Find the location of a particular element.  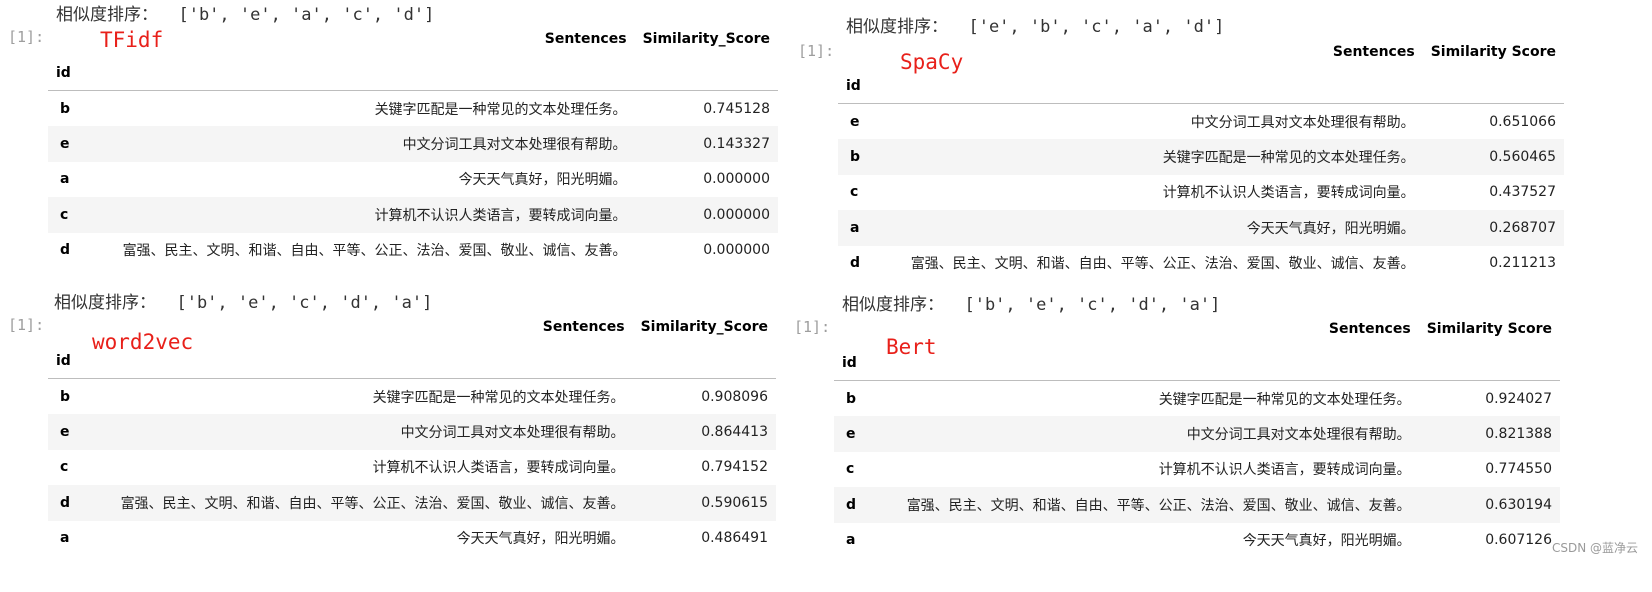

row-score: 0.908096 is located at coordinates (734, 396).